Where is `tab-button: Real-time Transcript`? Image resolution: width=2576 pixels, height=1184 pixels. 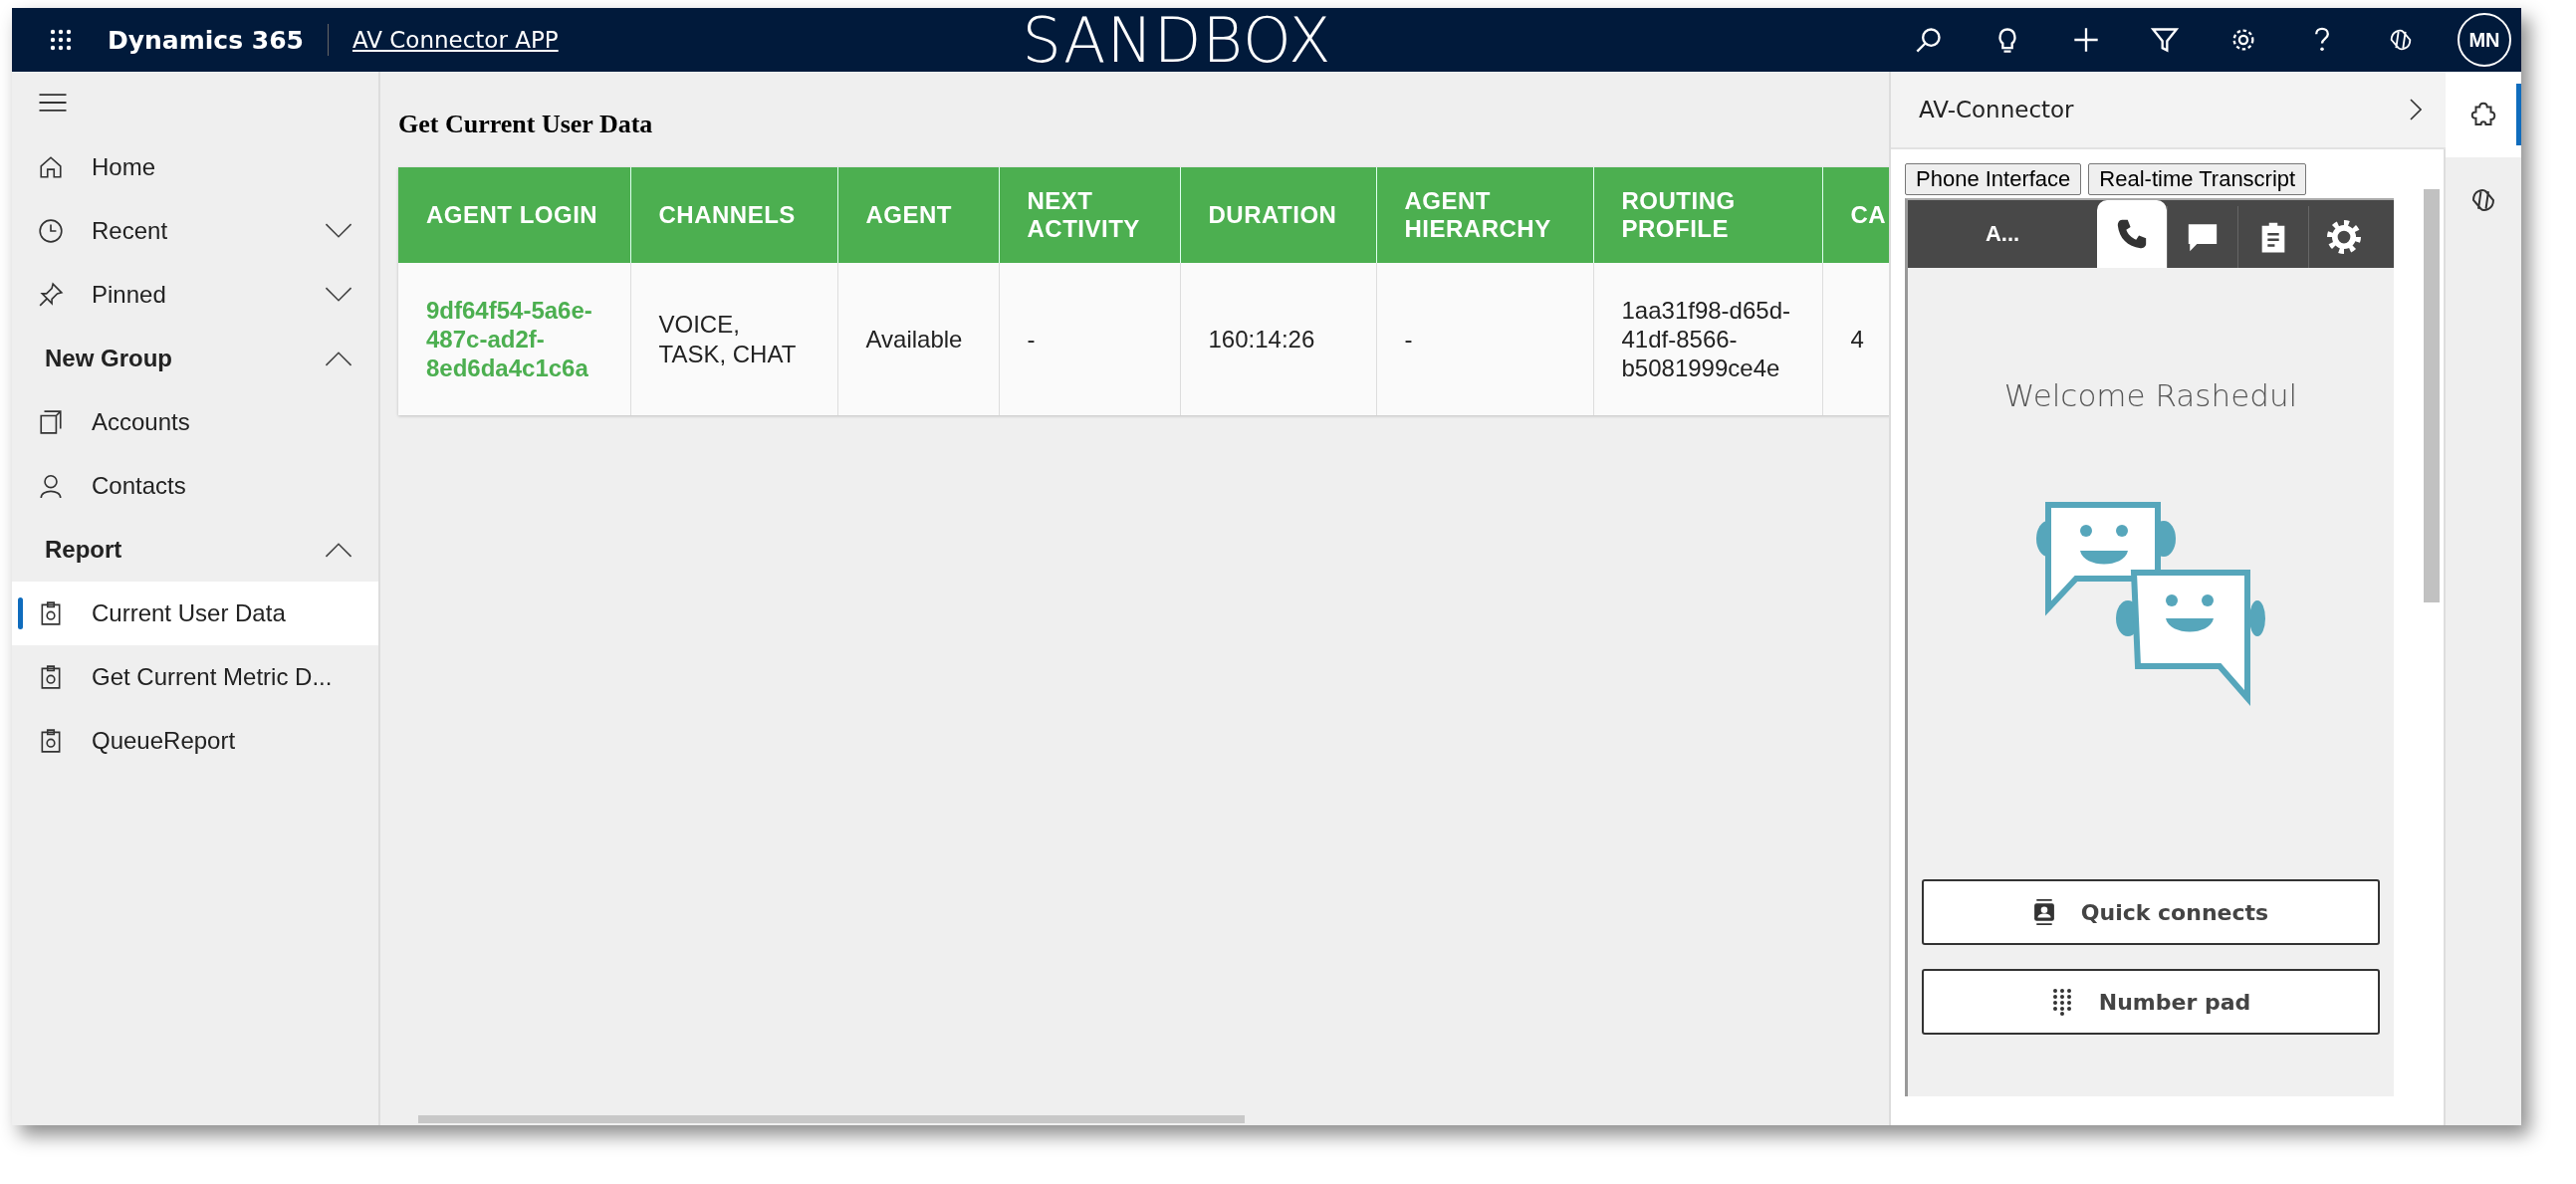
tab-button: Real-time Transcript is located at coordinates (2197, 179).